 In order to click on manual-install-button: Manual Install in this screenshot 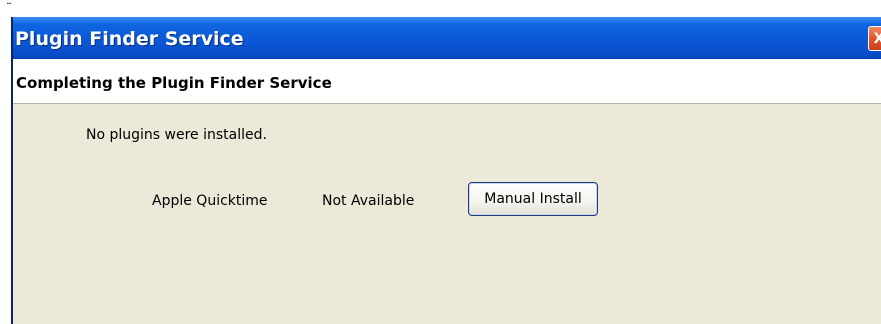, I will do `click(533, 199)`.